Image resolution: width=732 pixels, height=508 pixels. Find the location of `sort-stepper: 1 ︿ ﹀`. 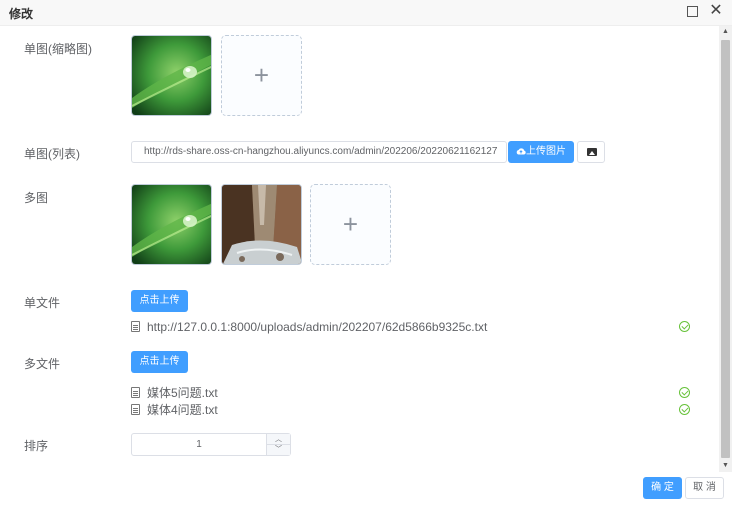

sort-stepper: 1 ︿ ﹀ is located at coordinates (211, 444).